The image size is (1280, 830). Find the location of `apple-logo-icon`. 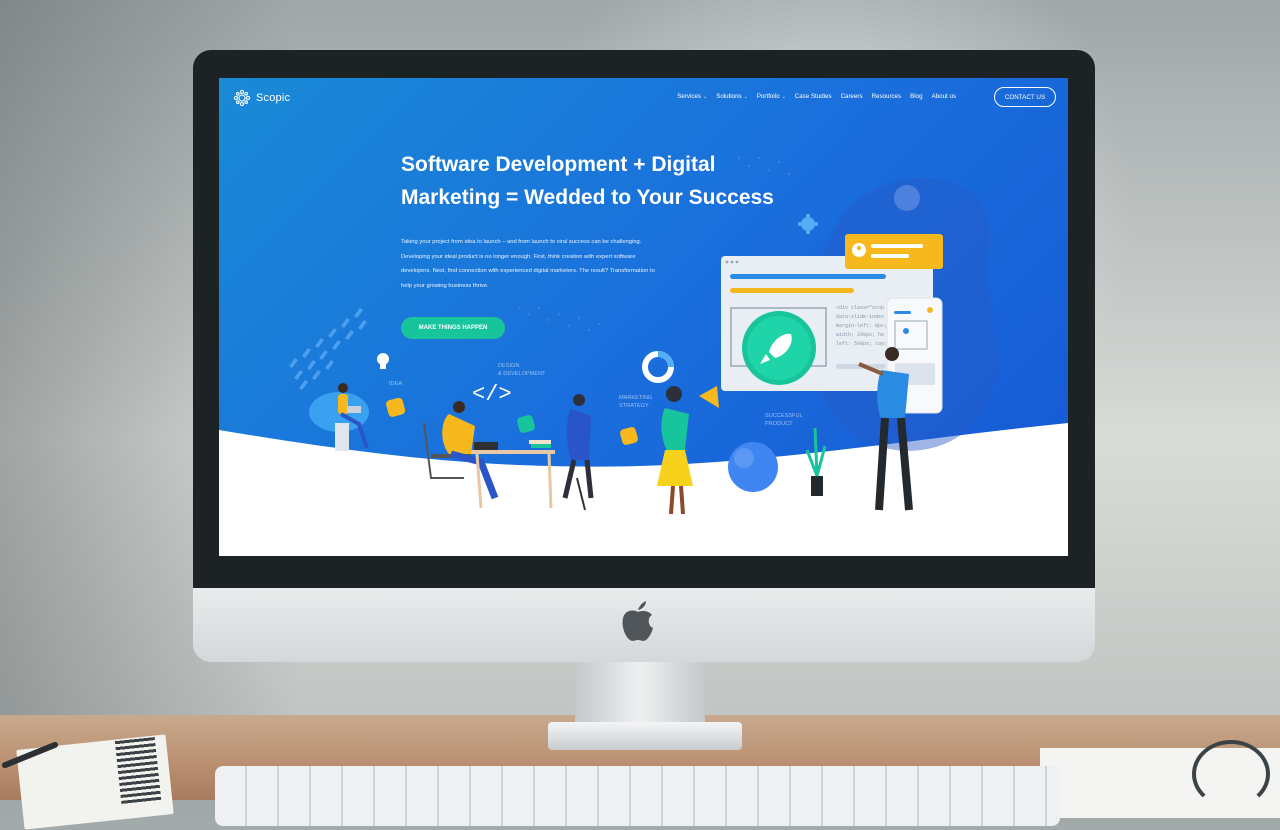

apple-logo-icon is located at coordinates (637, 621).